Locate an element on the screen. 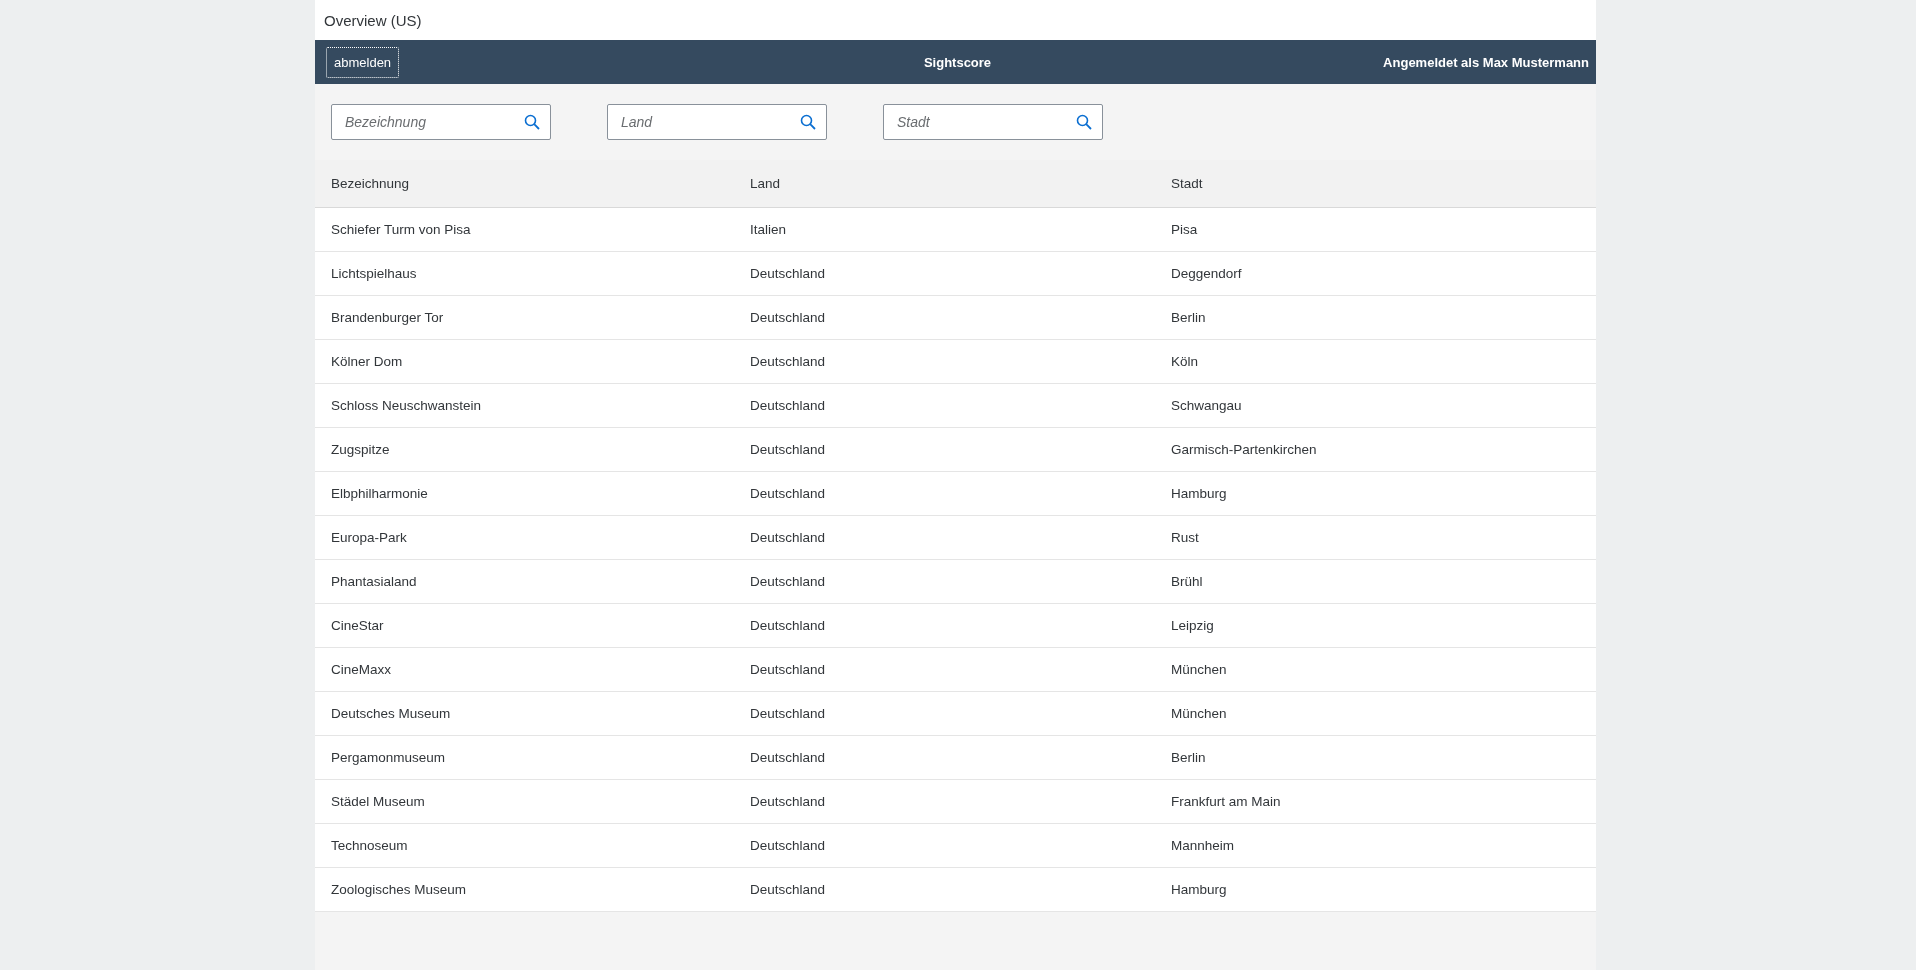 The height and width of the screenshot is (970, 1916). search-field: Stadt is located at coordinates (993, 122).